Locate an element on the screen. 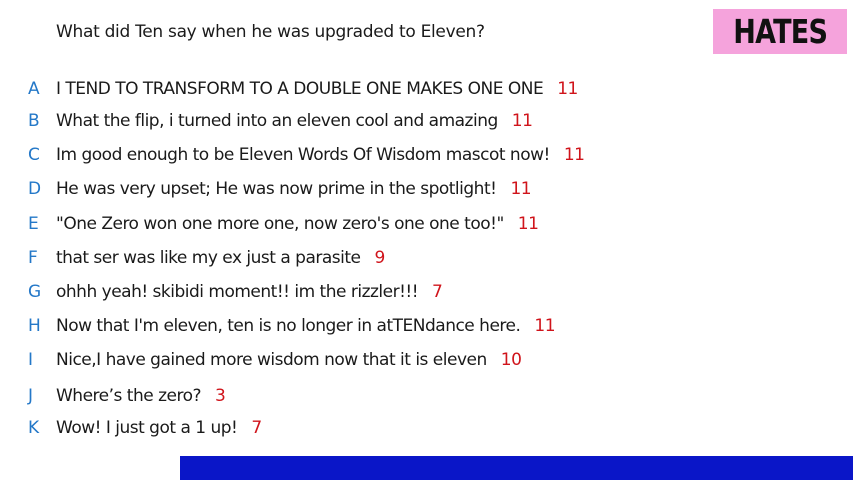 The height and width of the screenshot is (480, 853). answer-letter: G is located at coordinates (34, 292).